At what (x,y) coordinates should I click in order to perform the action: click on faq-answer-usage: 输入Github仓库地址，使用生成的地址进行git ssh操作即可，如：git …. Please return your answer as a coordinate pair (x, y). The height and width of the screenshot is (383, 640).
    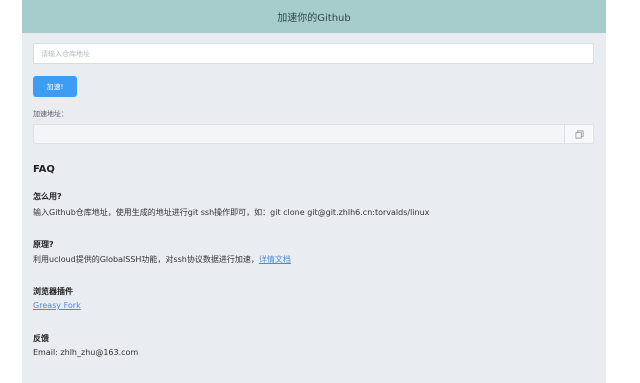
    Looking at the image, I should click on (231, 212).